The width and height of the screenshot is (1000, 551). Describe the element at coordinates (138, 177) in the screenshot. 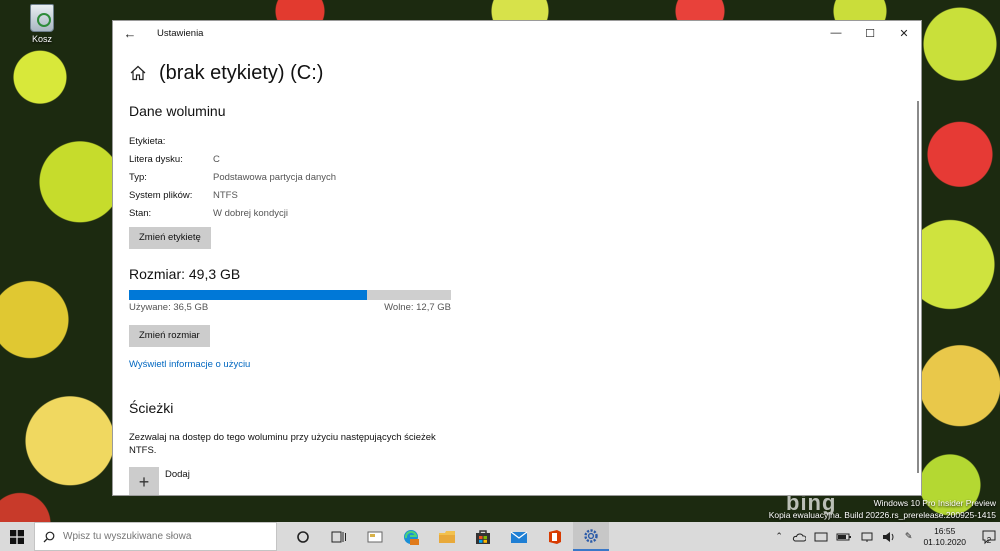

I see `property-key: Typ:` at that location.